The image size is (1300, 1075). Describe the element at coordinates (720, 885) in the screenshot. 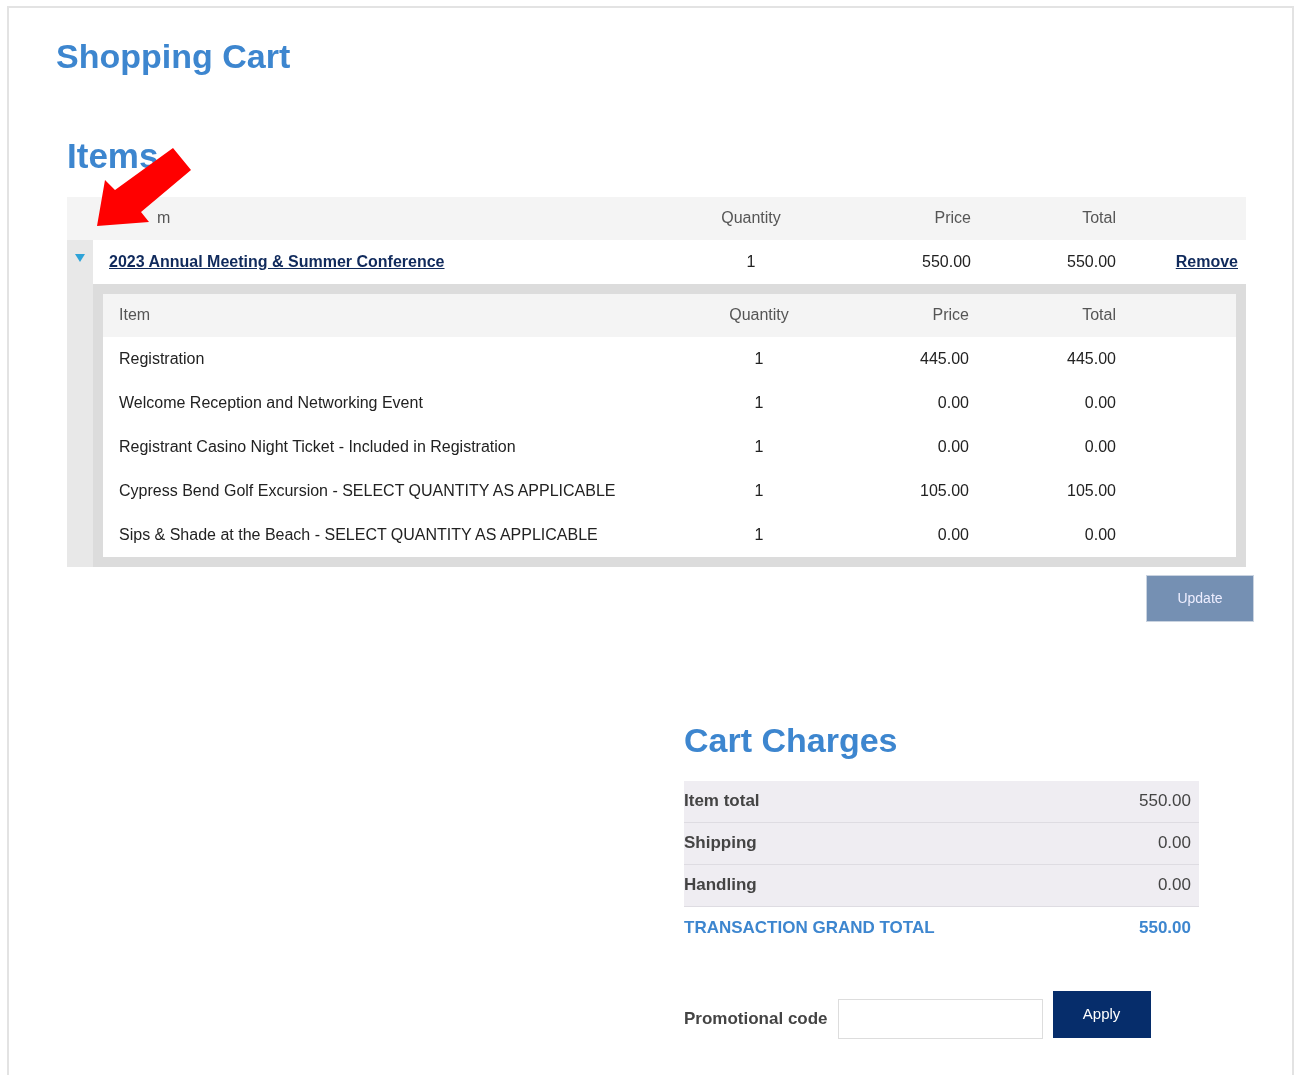

I see `charge-label: Handling` at that location.